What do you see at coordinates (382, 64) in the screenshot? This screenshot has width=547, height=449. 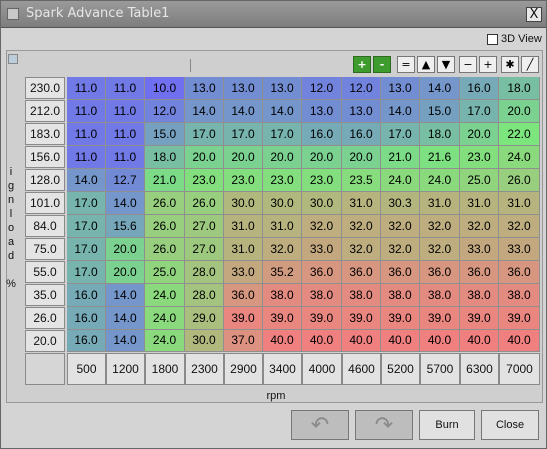 I see `decrement-icon: -` at bounding box center [382, 64].